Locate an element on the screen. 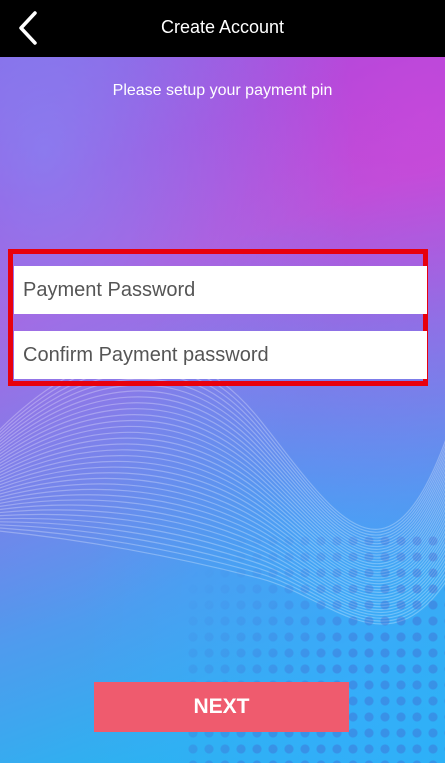 The image size is (445, 763). page-title: Create Account is located at coordinates (222, 27).